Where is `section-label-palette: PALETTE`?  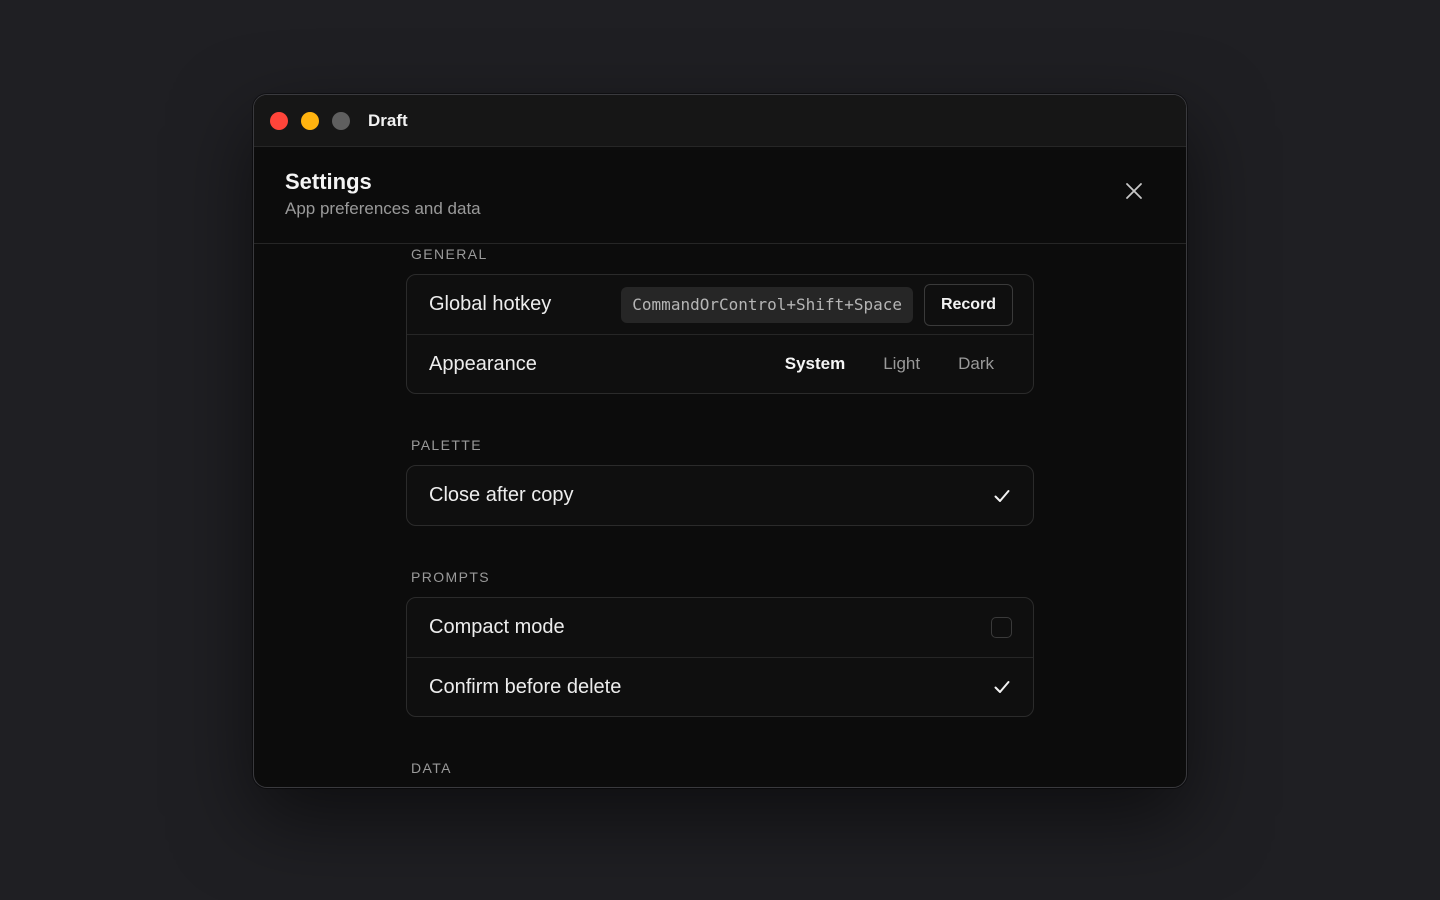
section-label-palette: PALETTE is located at coordinates (447, 445).